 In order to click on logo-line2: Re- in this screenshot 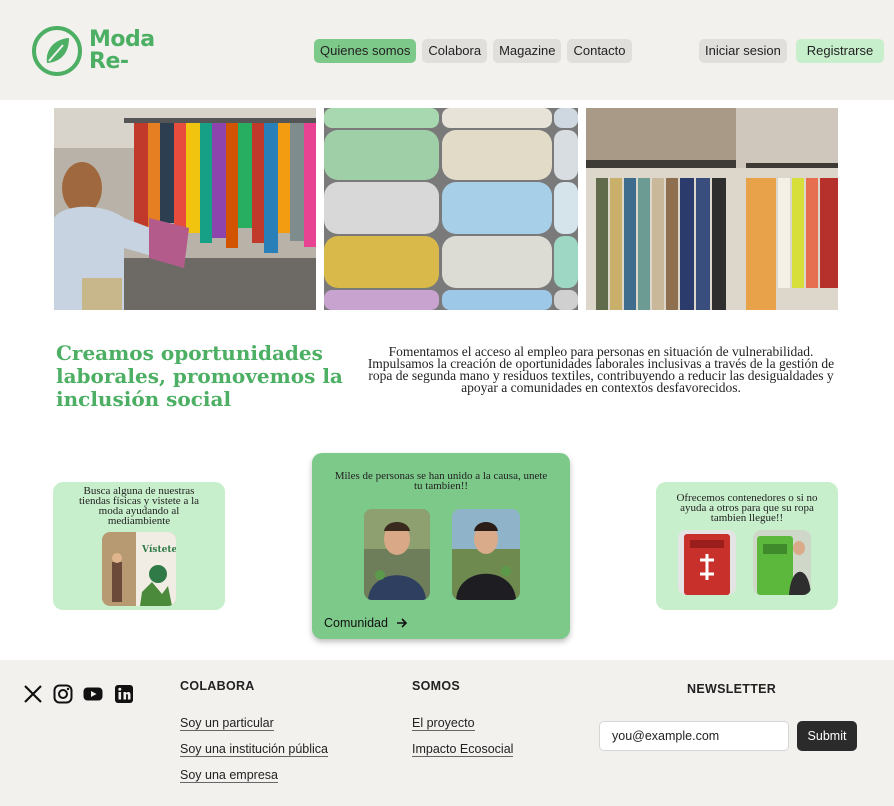, I will do `click(109, 61)`.